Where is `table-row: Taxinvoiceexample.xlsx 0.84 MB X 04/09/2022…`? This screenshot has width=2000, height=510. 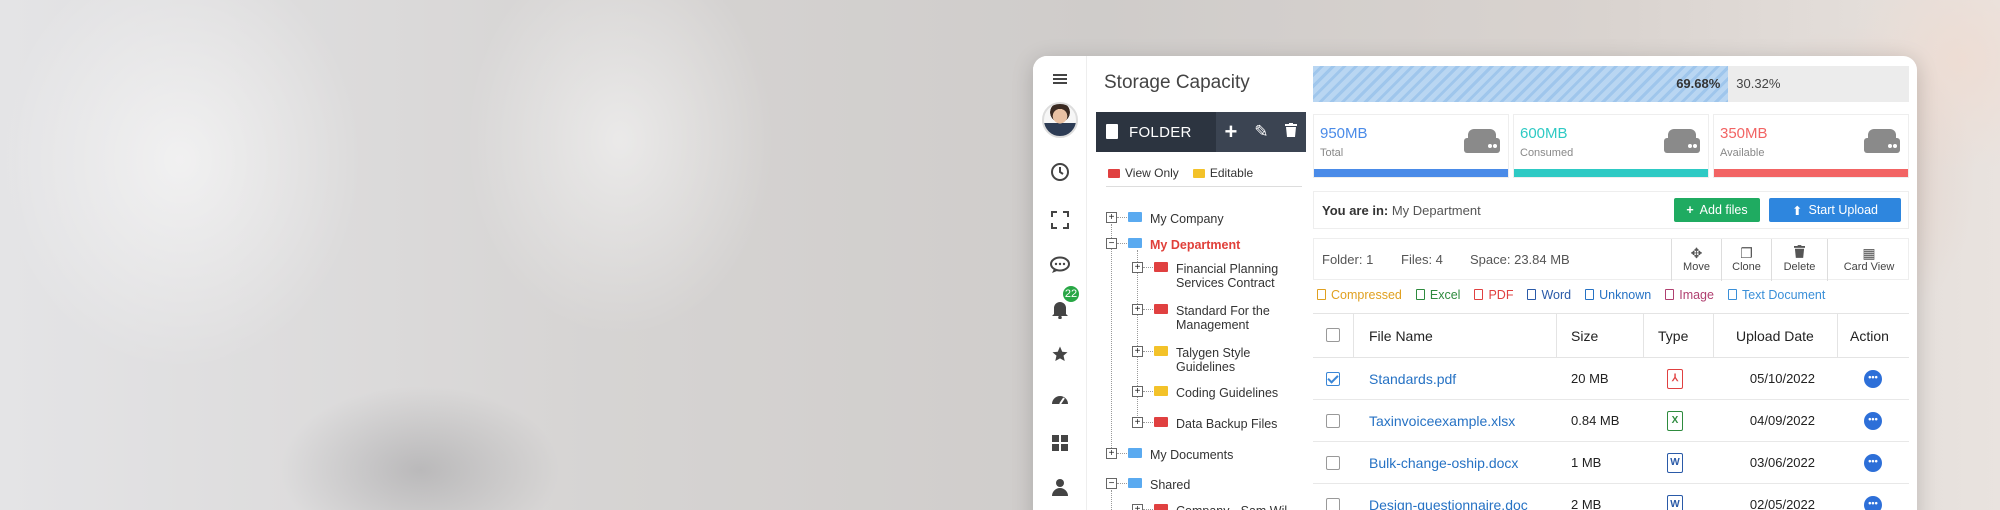
table-row: Taxinvoiceexample.xlsx 0.84 MB X 04/09/2022… is located at coordinates (1611, 421).